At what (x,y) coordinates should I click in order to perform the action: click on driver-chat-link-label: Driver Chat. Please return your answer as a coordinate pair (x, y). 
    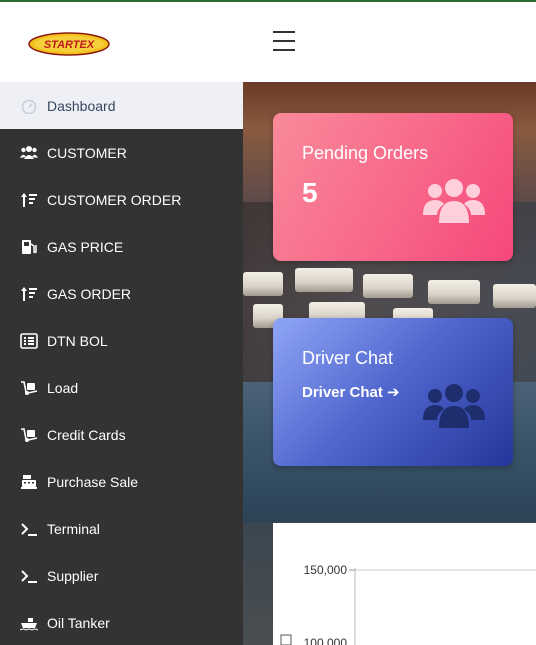
    Looking at the image, I should click on (342, 392).